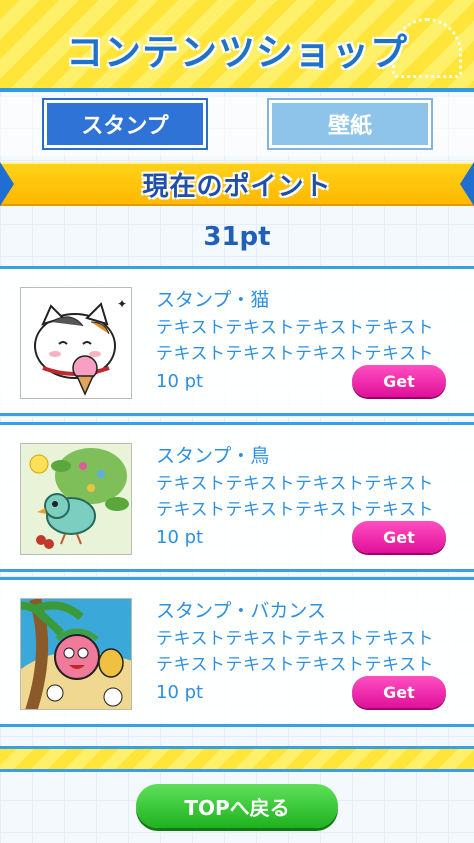  Describe the element at coordinates (76, 343) in the screenshot. I see `cat-icecream-sticker-icon: ✦` at that location.